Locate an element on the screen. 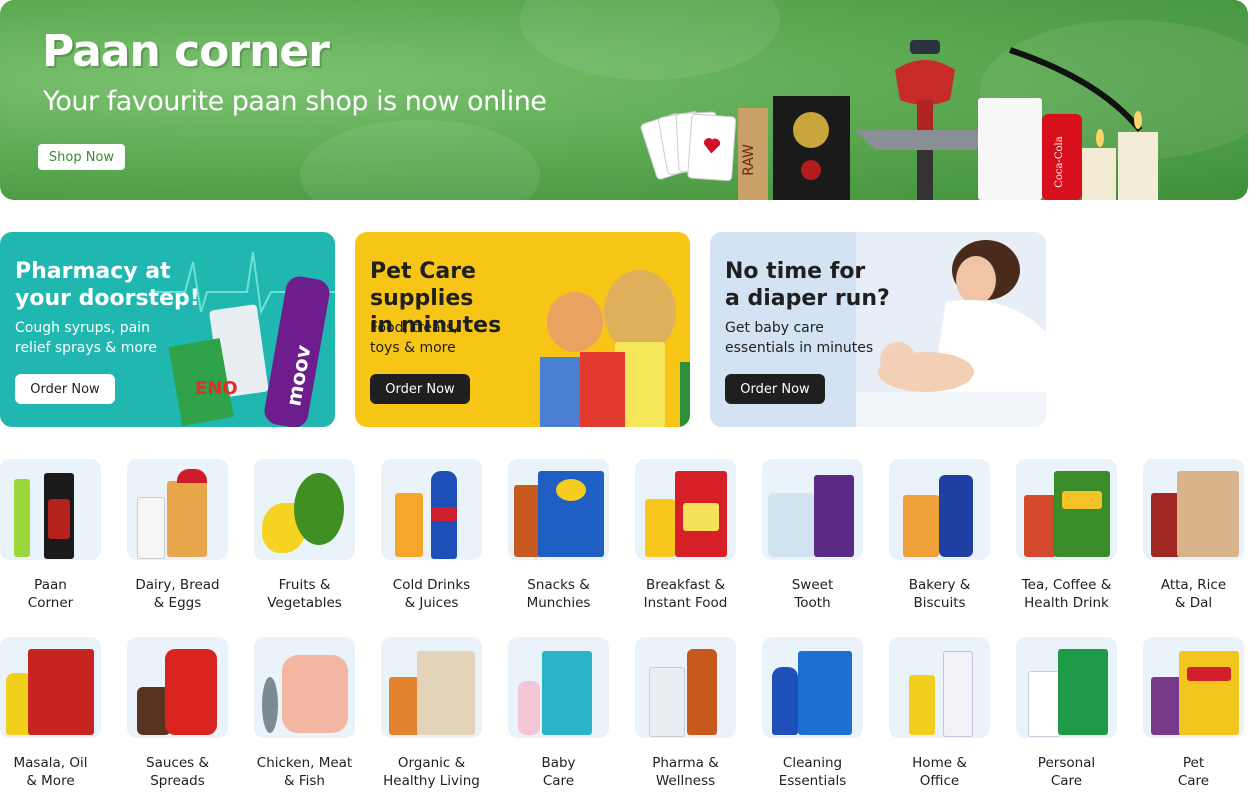 This screenshot has width=1249, height=803. category-label: Home & Office is located at coordinates (939, 772).